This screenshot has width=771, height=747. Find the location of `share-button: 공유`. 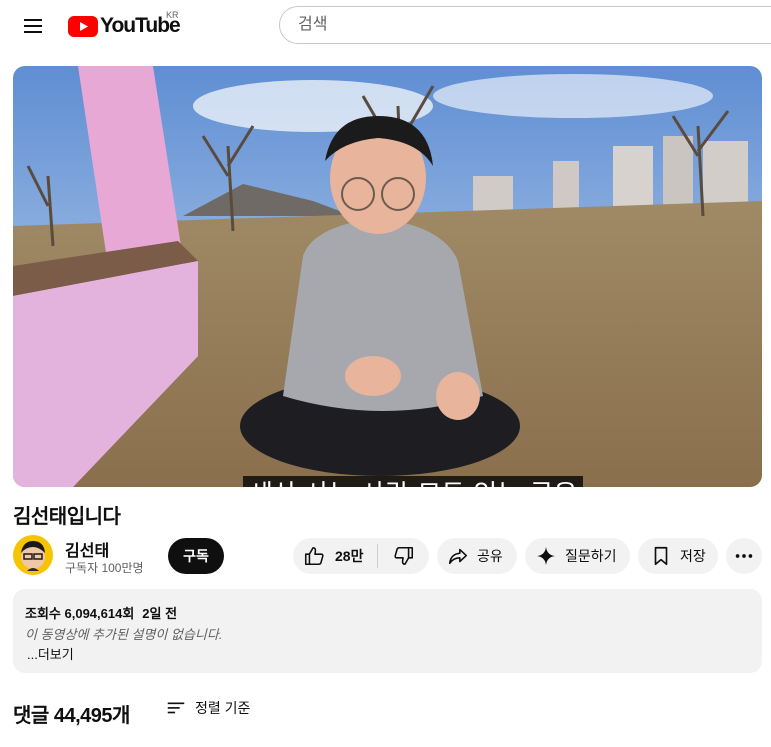

share-button: 공유 is located at coordinates (477, 556).